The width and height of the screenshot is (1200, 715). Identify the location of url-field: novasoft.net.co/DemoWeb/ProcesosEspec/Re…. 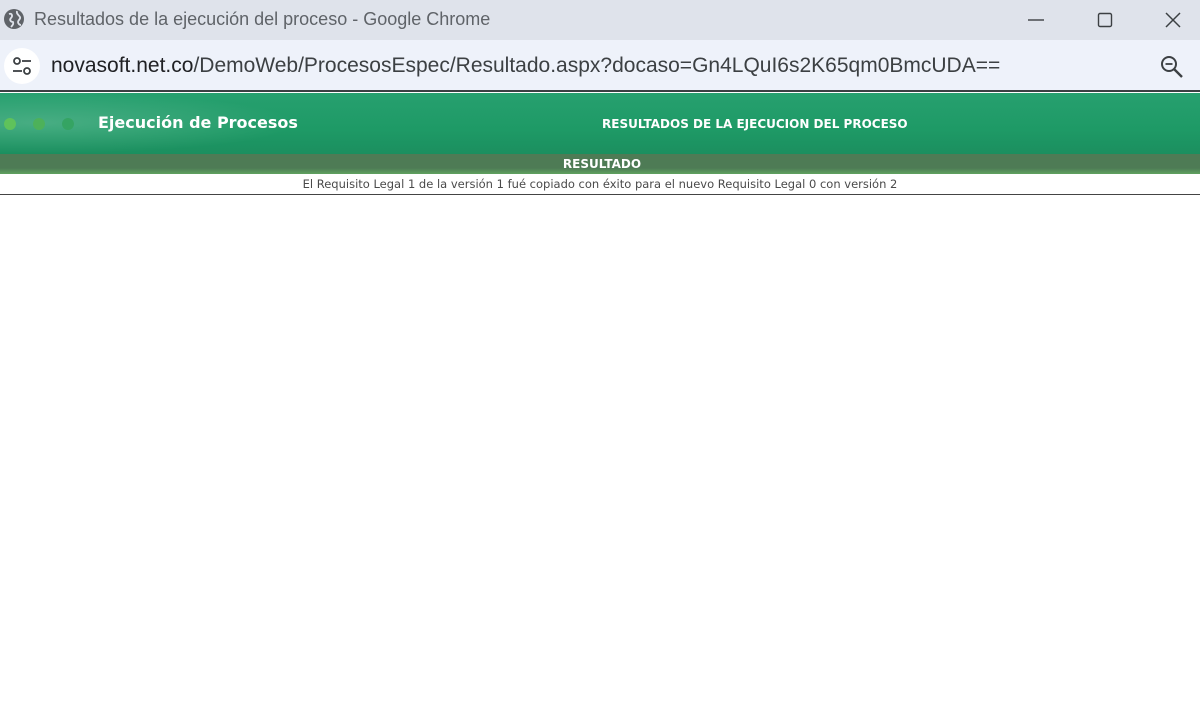
(525, 66).